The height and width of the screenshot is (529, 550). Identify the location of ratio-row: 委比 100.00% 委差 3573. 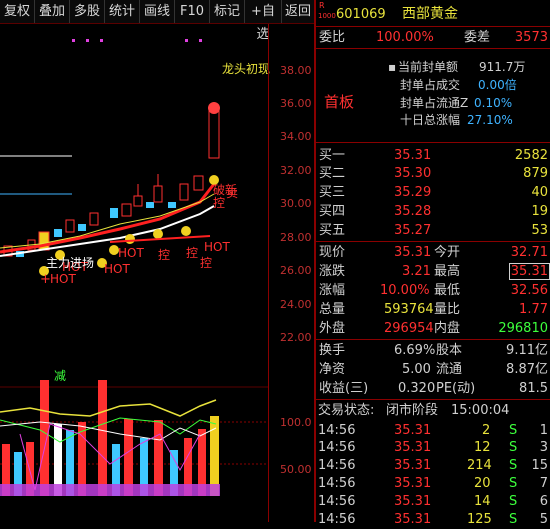
(433, 37).